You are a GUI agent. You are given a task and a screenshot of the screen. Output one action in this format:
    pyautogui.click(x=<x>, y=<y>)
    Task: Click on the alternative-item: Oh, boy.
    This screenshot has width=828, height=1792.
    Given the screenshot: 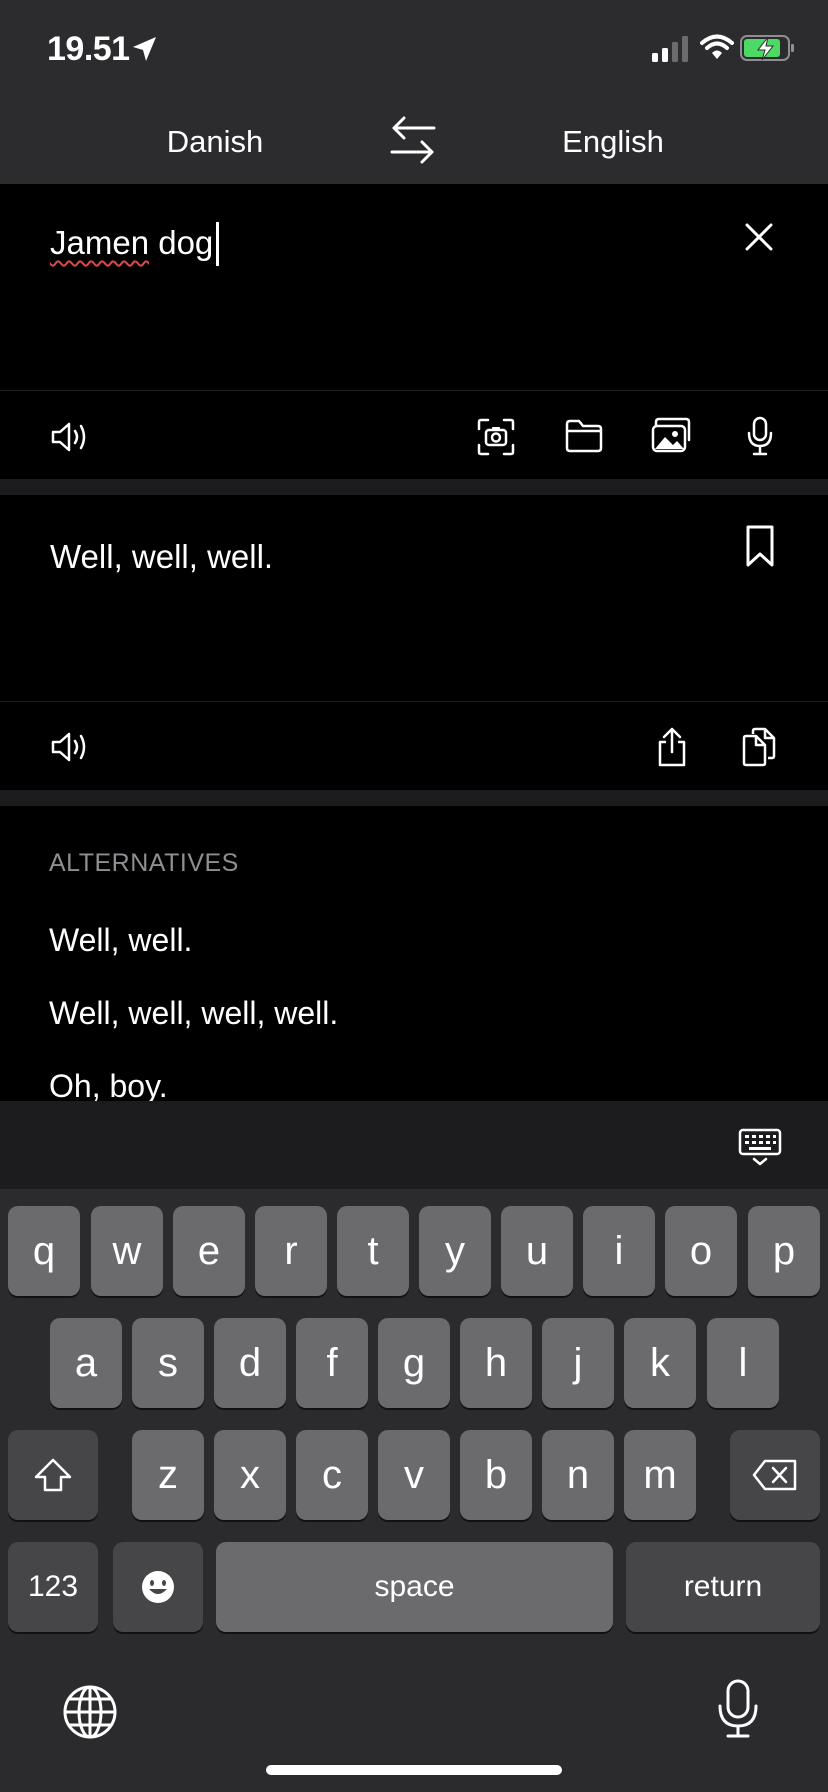 What is the action you would take?
    pyautogui.click(x=108, y=1086)
    